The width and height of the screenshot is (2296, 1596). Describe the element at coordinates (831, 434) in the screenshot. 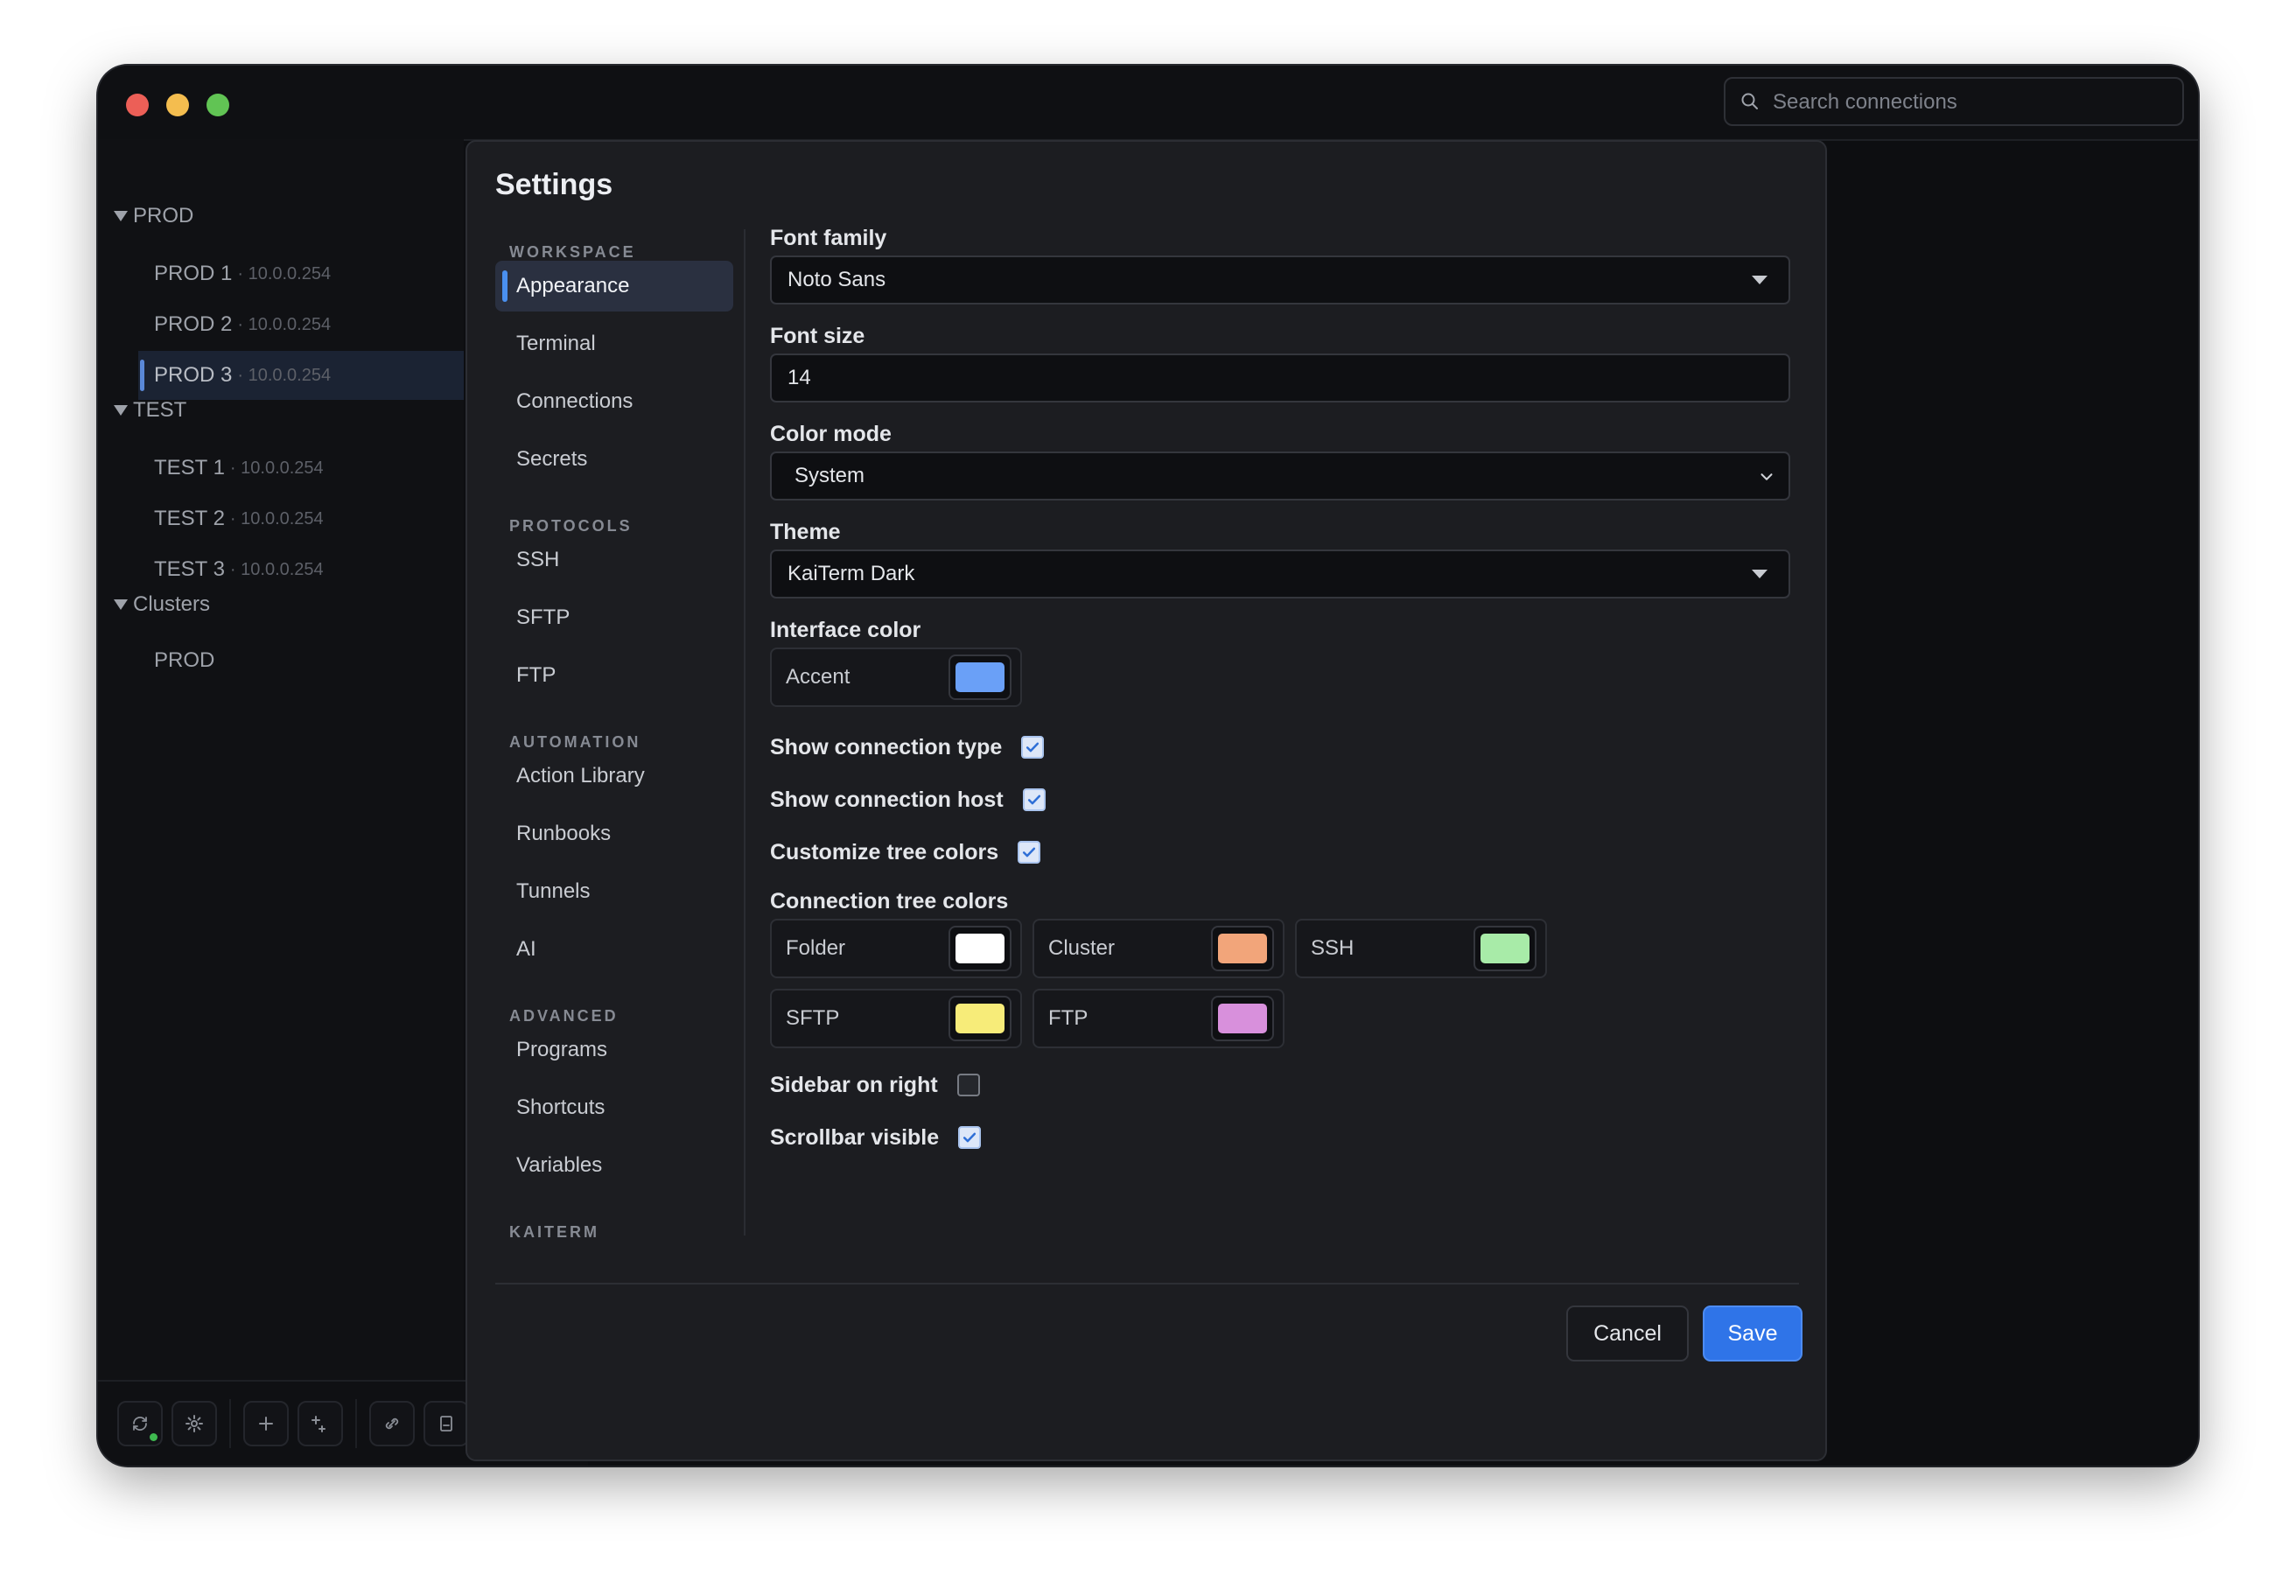

I see `color-mode-label: Color mode` at that location.